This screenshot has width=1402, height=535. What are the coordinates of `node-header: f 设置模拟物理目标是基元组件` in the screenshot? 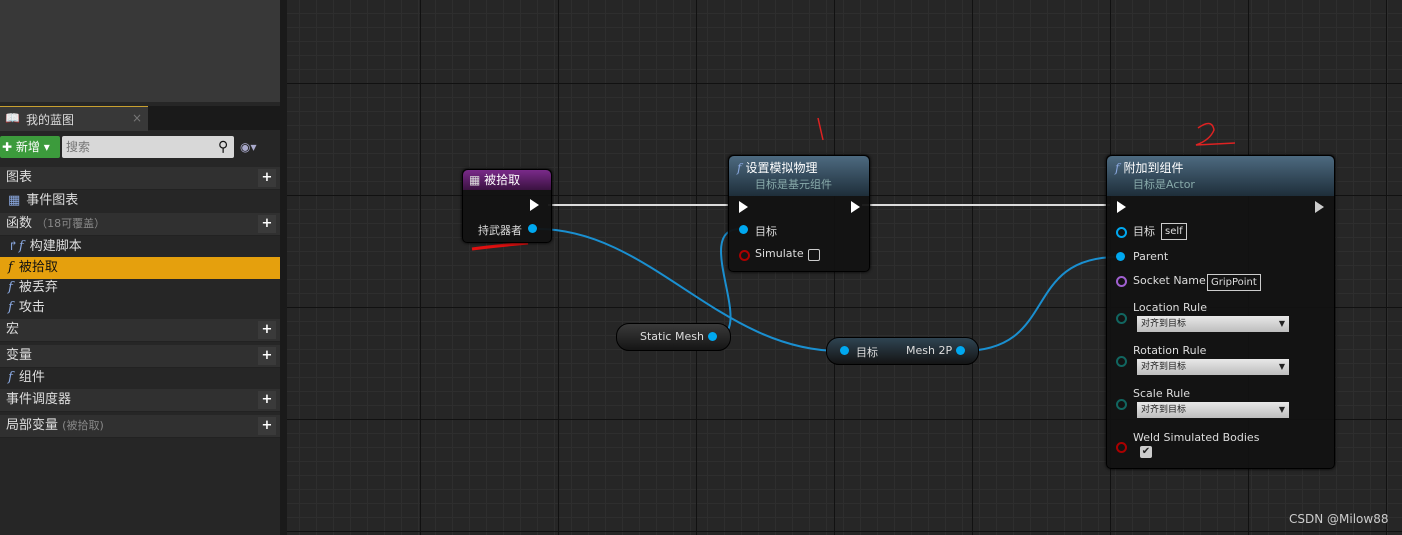 It's located at (799, 176).